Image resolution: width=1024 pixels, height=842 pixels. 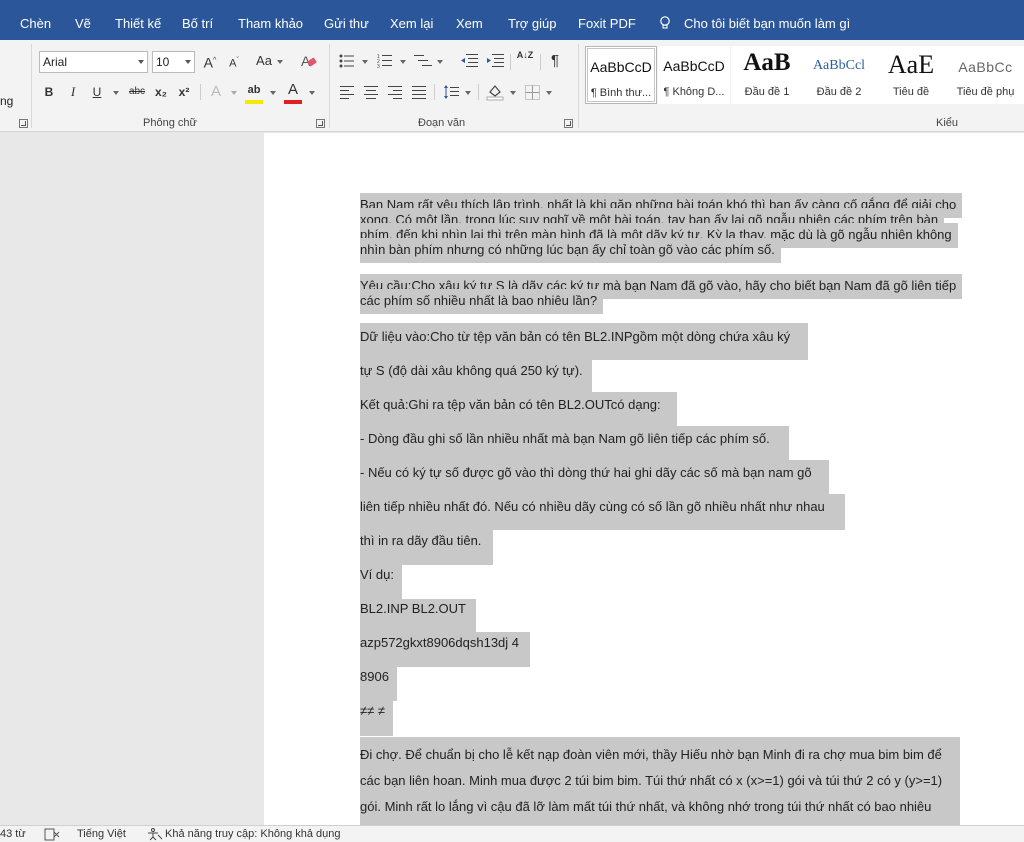 What do you see at coordinates (93, 62) in the screenshot?
I see `font-name-combo: Arial` at bounding box center [93, 62].